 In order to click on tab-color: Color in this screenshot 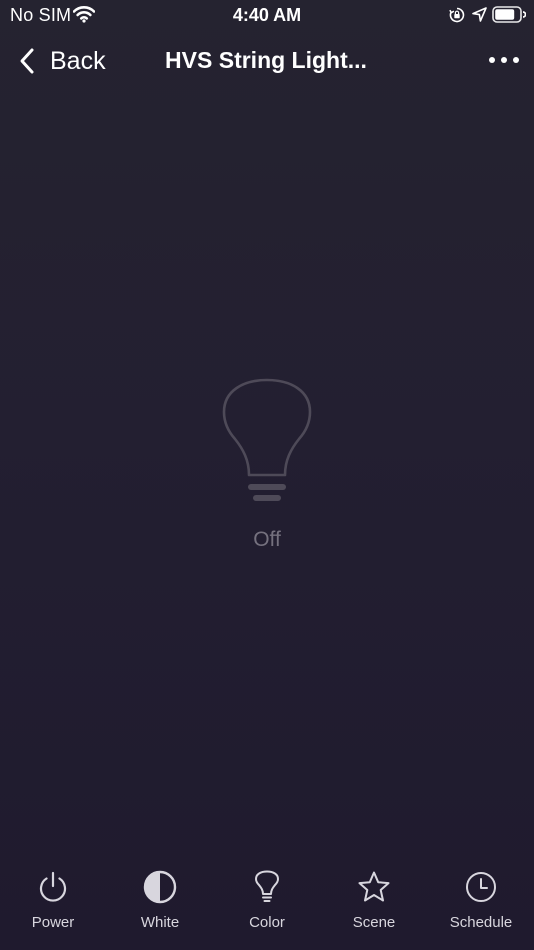, I will do `click(267, 900)`.